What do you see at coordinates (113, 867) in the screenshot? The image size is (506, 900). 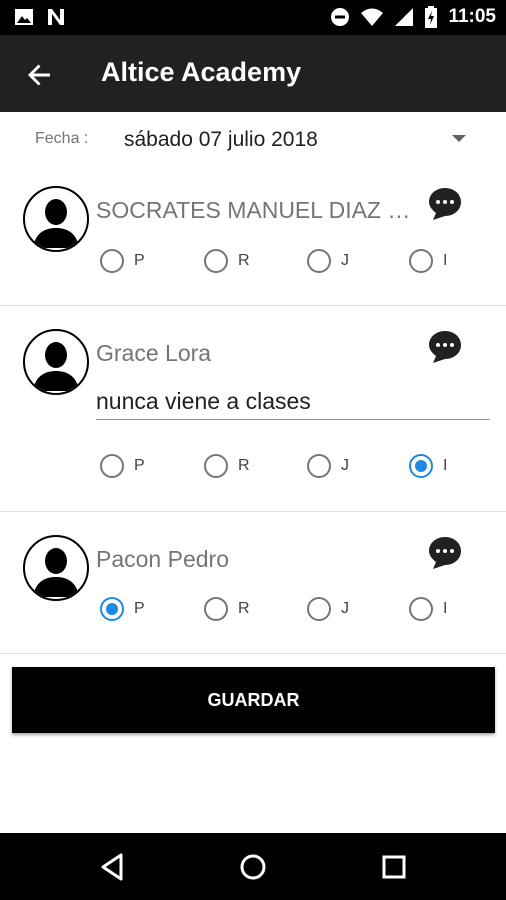 I see `back-triangle-icon` at bounding box center [113, 867].